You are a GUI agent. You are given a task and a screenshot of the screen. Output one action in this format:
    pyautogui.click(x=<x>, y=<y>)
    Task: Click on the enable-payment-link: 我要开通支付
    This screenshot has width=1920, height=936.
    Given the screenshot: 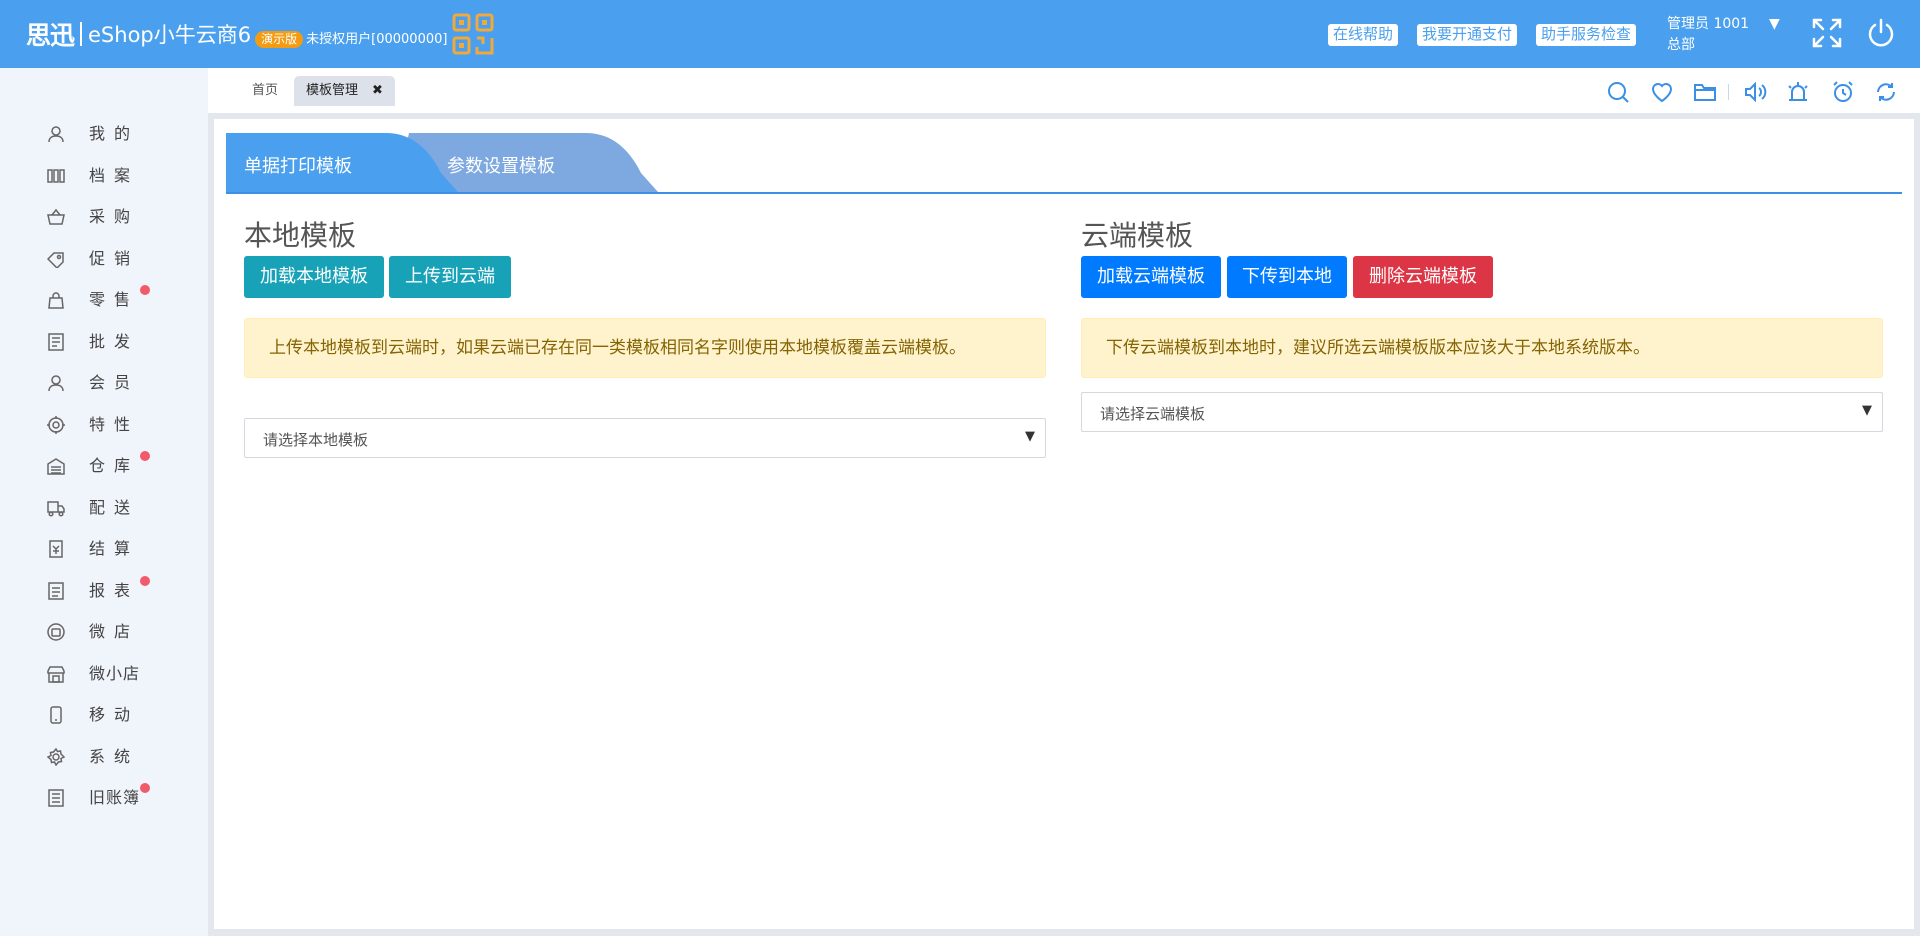 What is the action you would take?
    pyautogui.click(x=1467, y=35)
    